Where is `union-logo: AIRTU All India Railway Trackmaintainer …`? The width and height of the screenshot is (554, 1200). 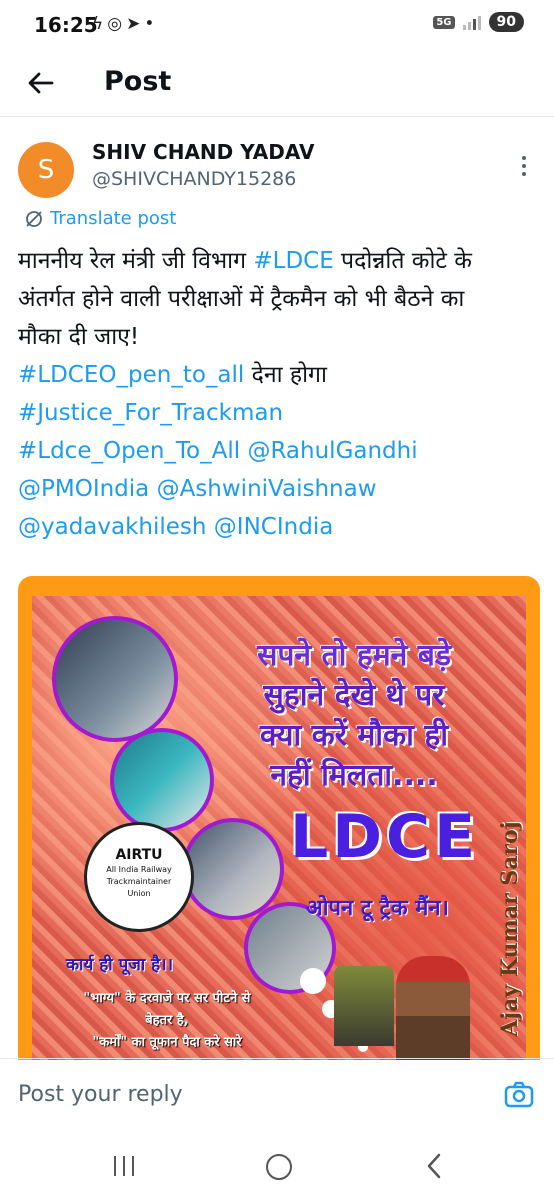 union-logo: AIRTU All India Railway Trackmaintainer … is located at coordinates (139, 877).